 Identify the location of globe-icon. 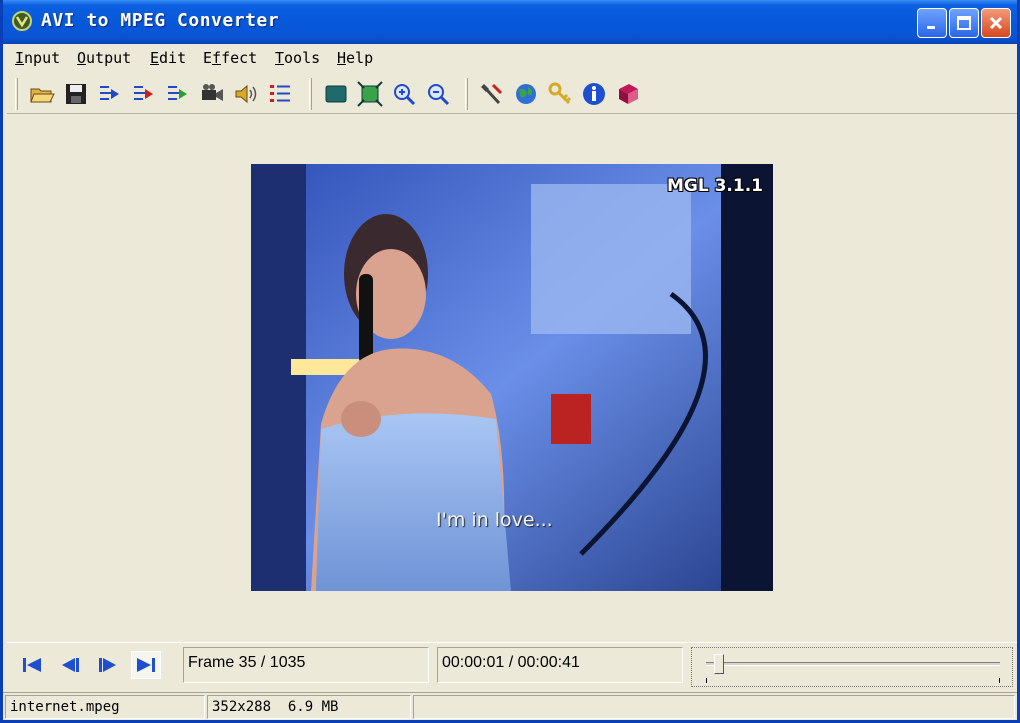
(526, 94).